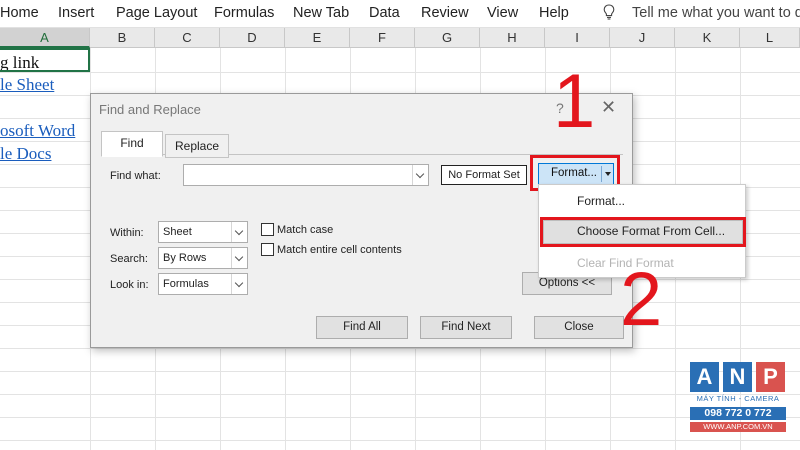 The width and height of the screenshot is (800, 450). What do you see at coordinates (554, 13) in the screenshot?
I see `tab-help: Help` at bounding box center [554, 13].